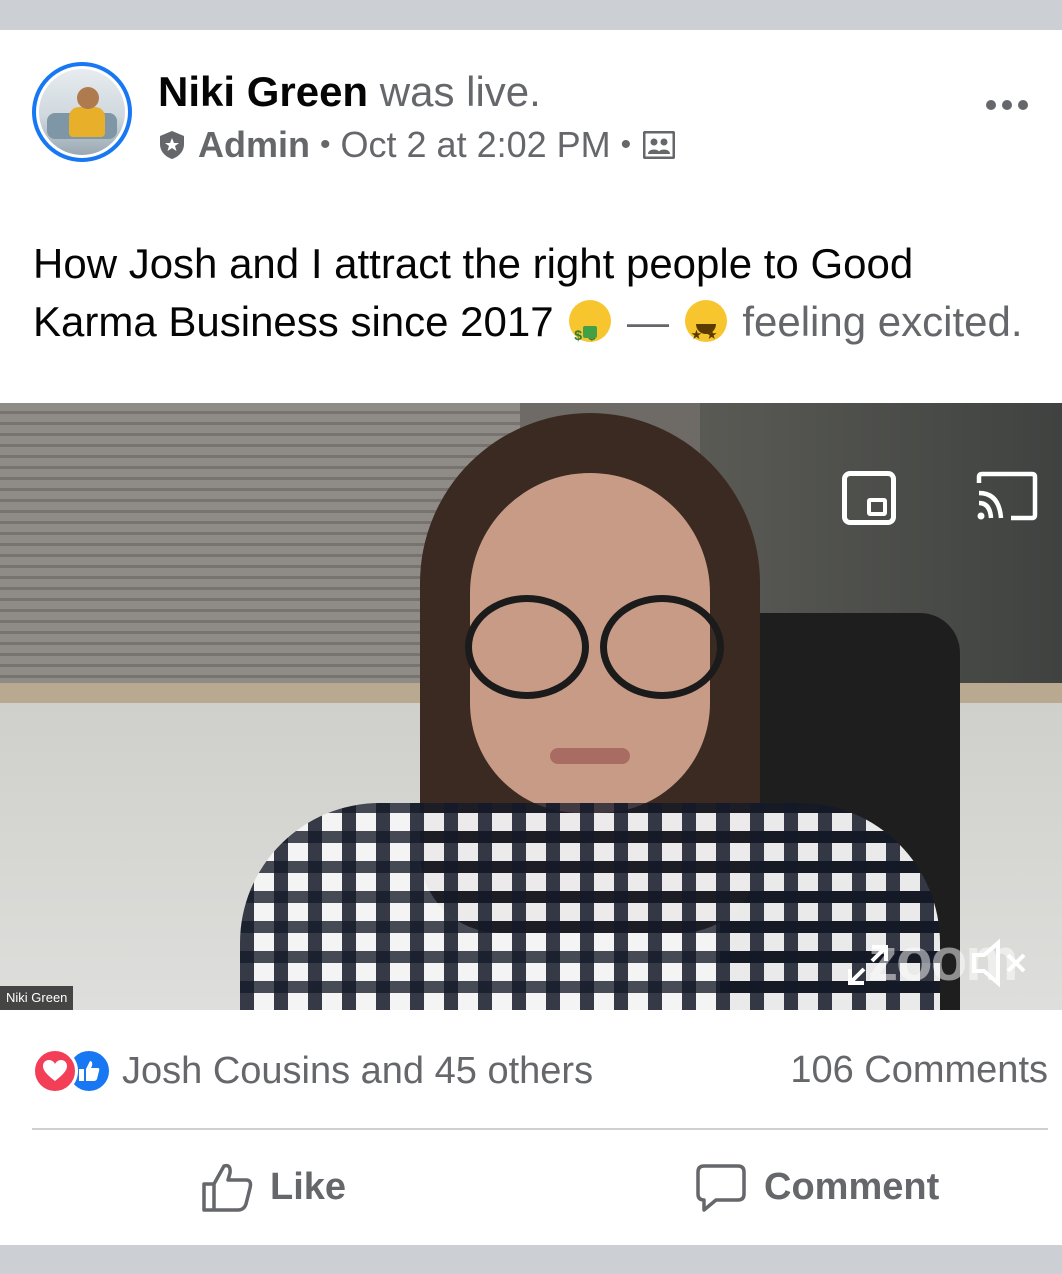  What do you see at coordinates (476, 145) in the screenshot?
I see `timestamp: Oct 2 at 2:02 PM` at bounding box center [476, 145].